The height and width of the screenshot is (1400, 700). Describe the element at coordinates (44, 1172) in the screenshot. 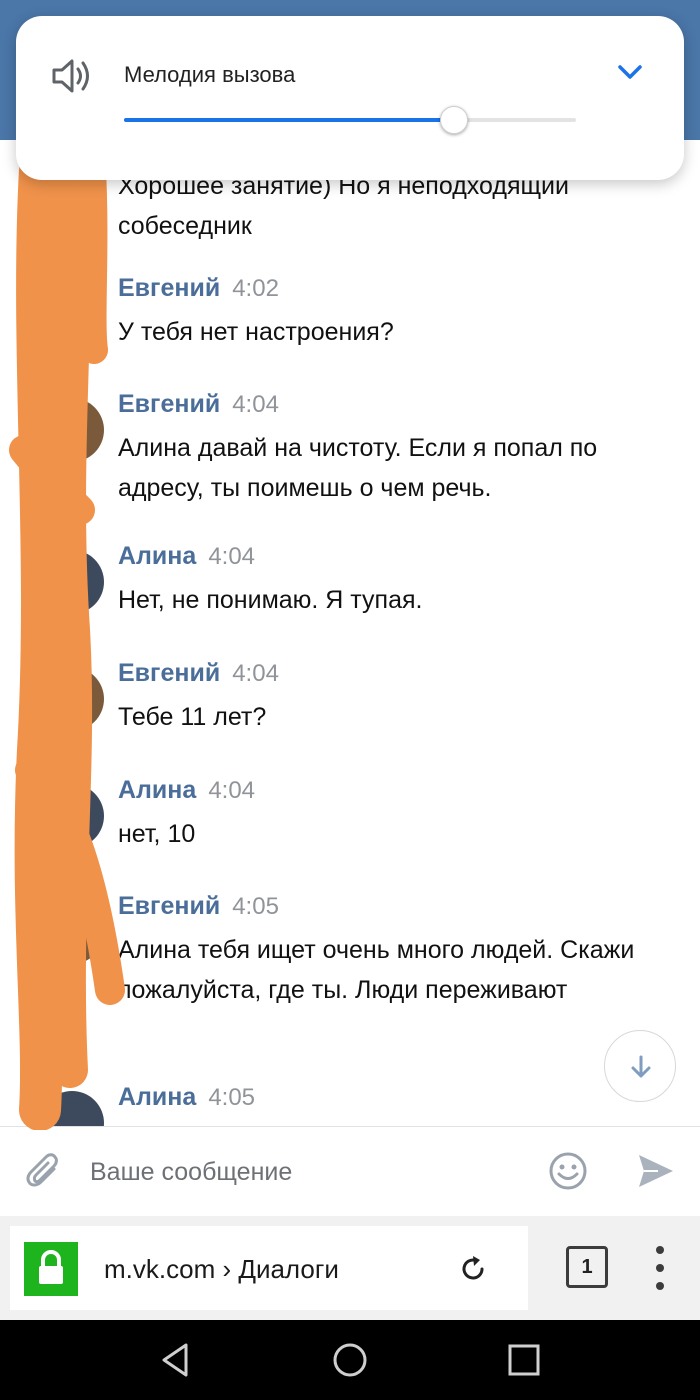

I see `paperclip-icon` at that location.